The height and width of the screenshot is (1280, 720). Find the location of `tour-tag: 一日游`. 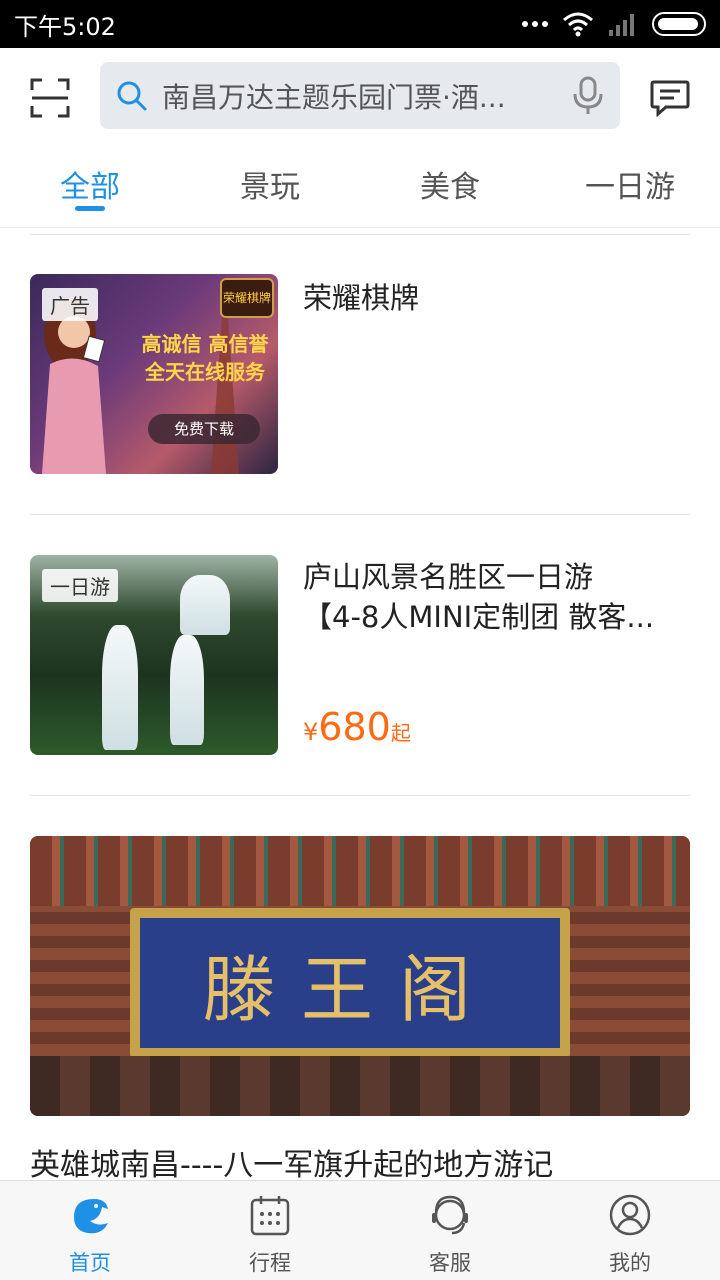

tour-tag: 一日游 is located at coordinates (80, 585).